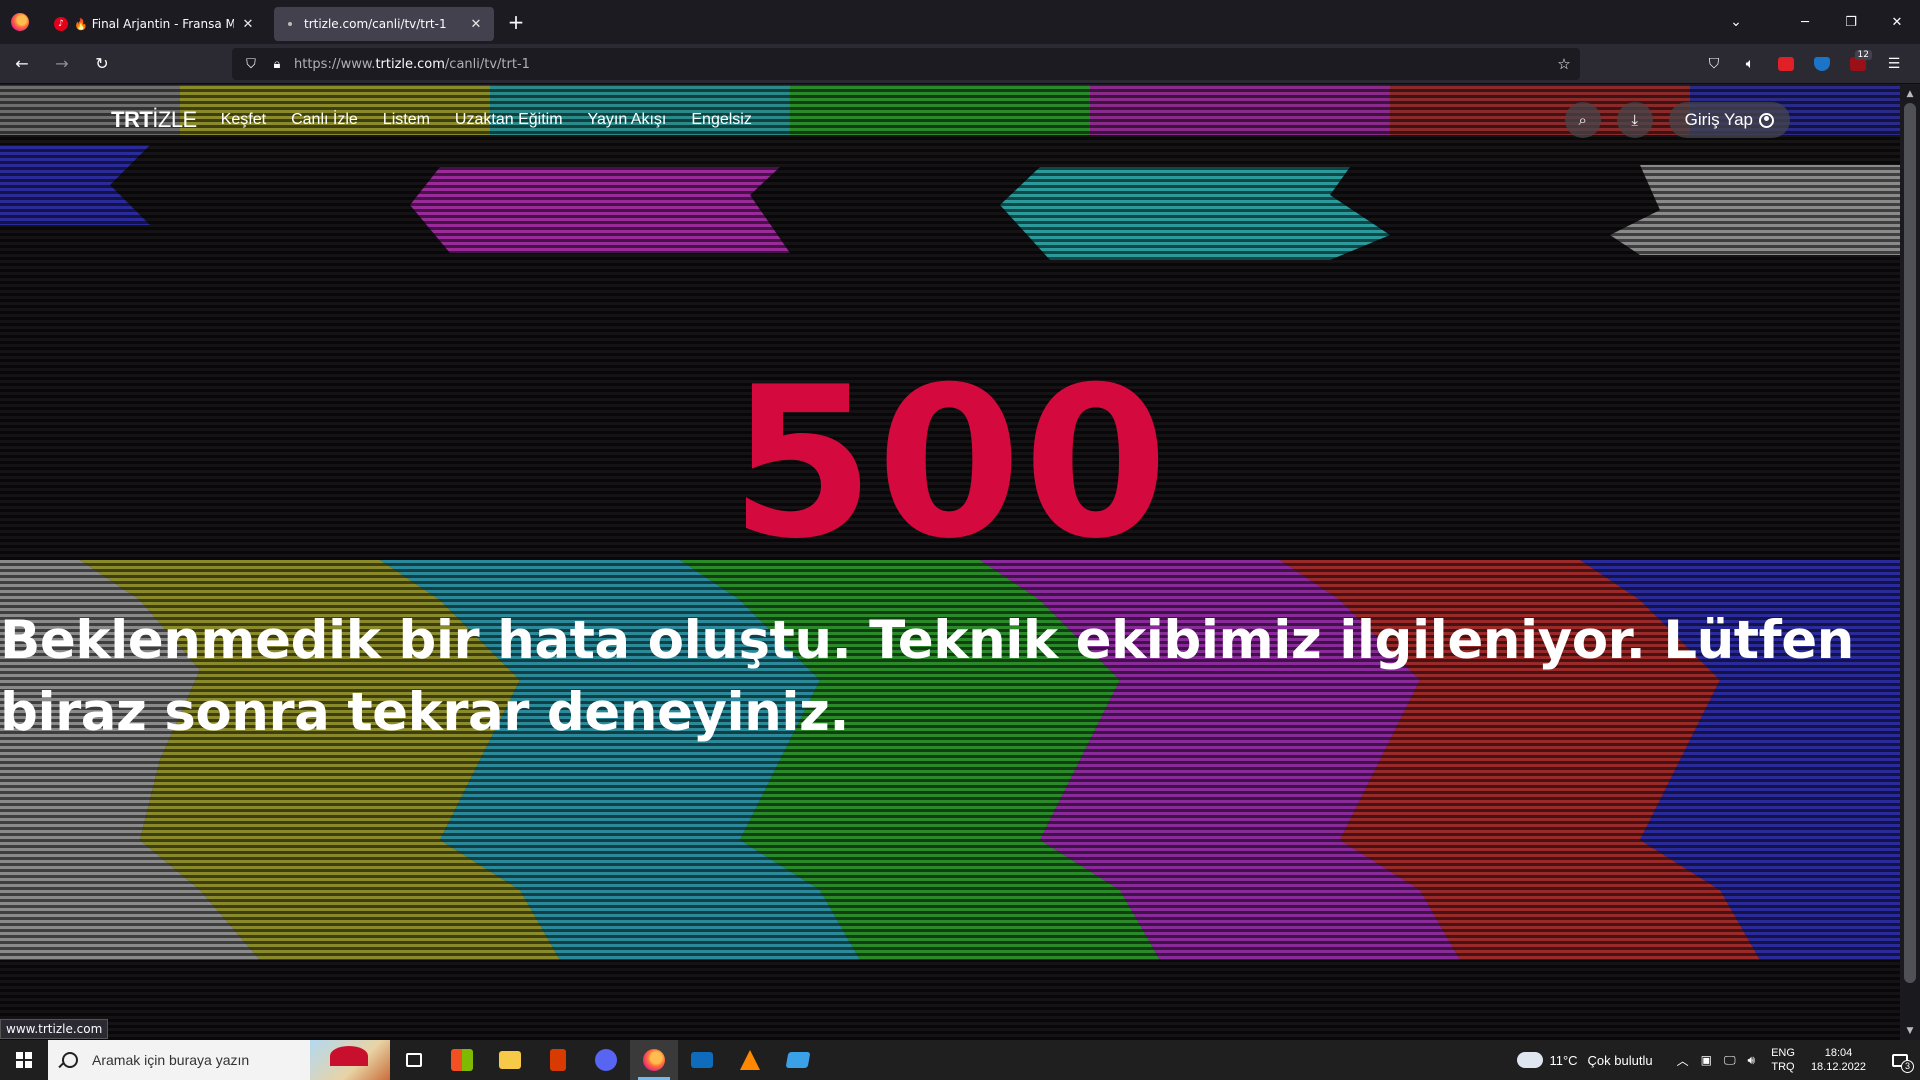 Image resolution: width=1920 pixels, height=1080 pixels. Describe the element at coordinates (509, 120) in the screenshot. I see `nav-uzaktan-egitim: Uzaktan Eğitim` at that location.